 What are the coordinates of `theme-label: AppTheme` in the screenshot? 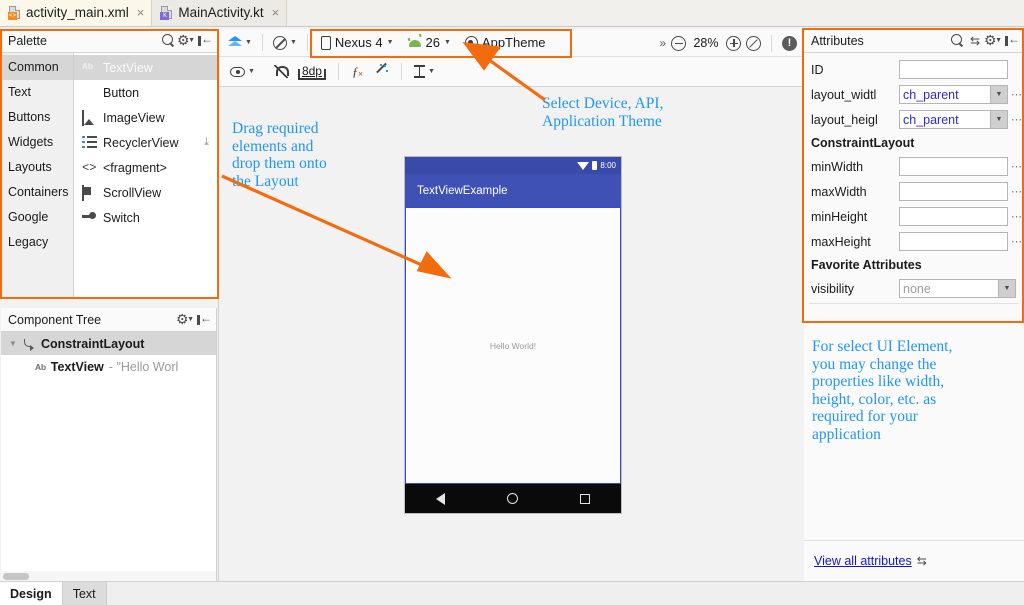 It's located at (513, 42).